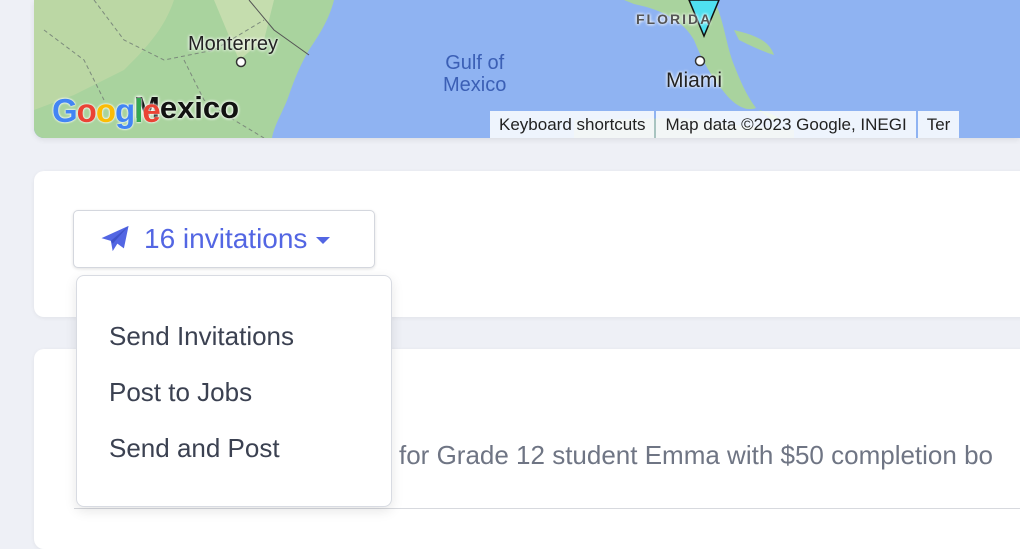  I want to click on menu-item-send-invitations: Send Invitations, so click(234, 336).